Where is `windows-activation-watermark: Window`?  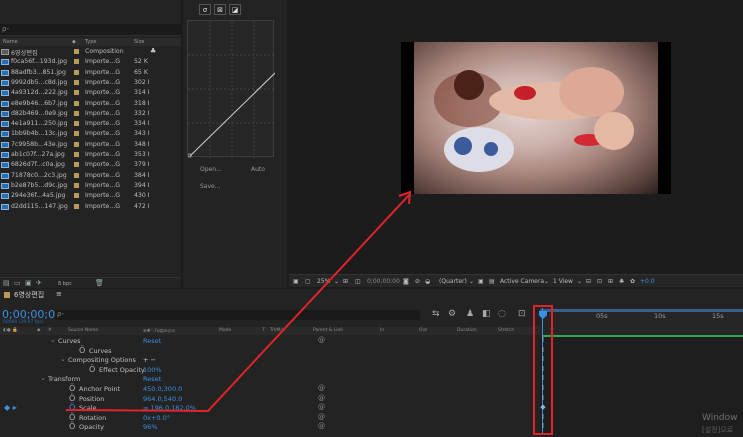 windows-activation-watermark: Window is located at coordinates (720, 418).